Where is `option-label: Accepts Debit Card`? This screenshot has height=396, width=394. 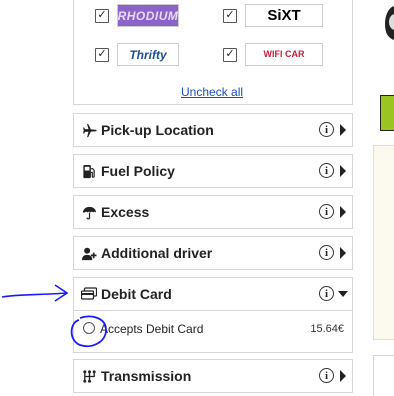
option-label: Accepts Debit Card is located at coordinates (152, 329).